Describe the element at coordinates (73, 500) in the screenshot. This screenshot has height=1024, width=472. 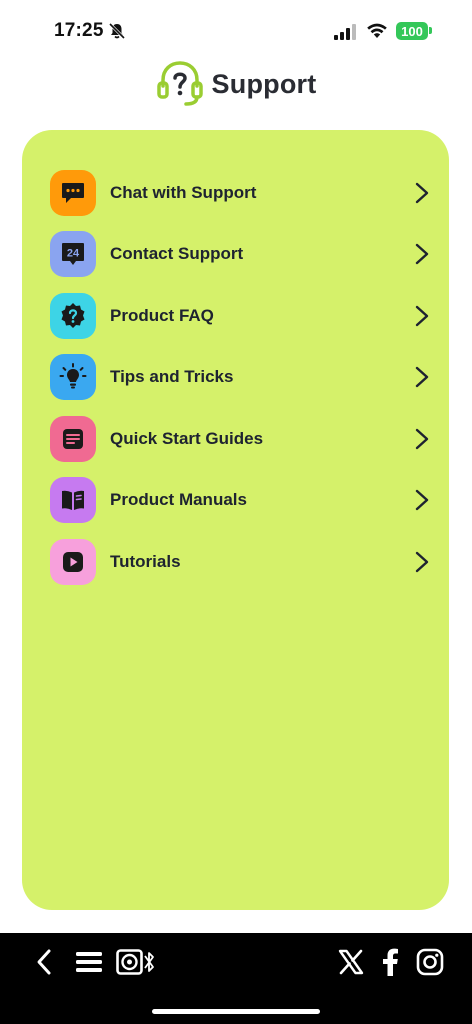
I see `book-icon` at that location.